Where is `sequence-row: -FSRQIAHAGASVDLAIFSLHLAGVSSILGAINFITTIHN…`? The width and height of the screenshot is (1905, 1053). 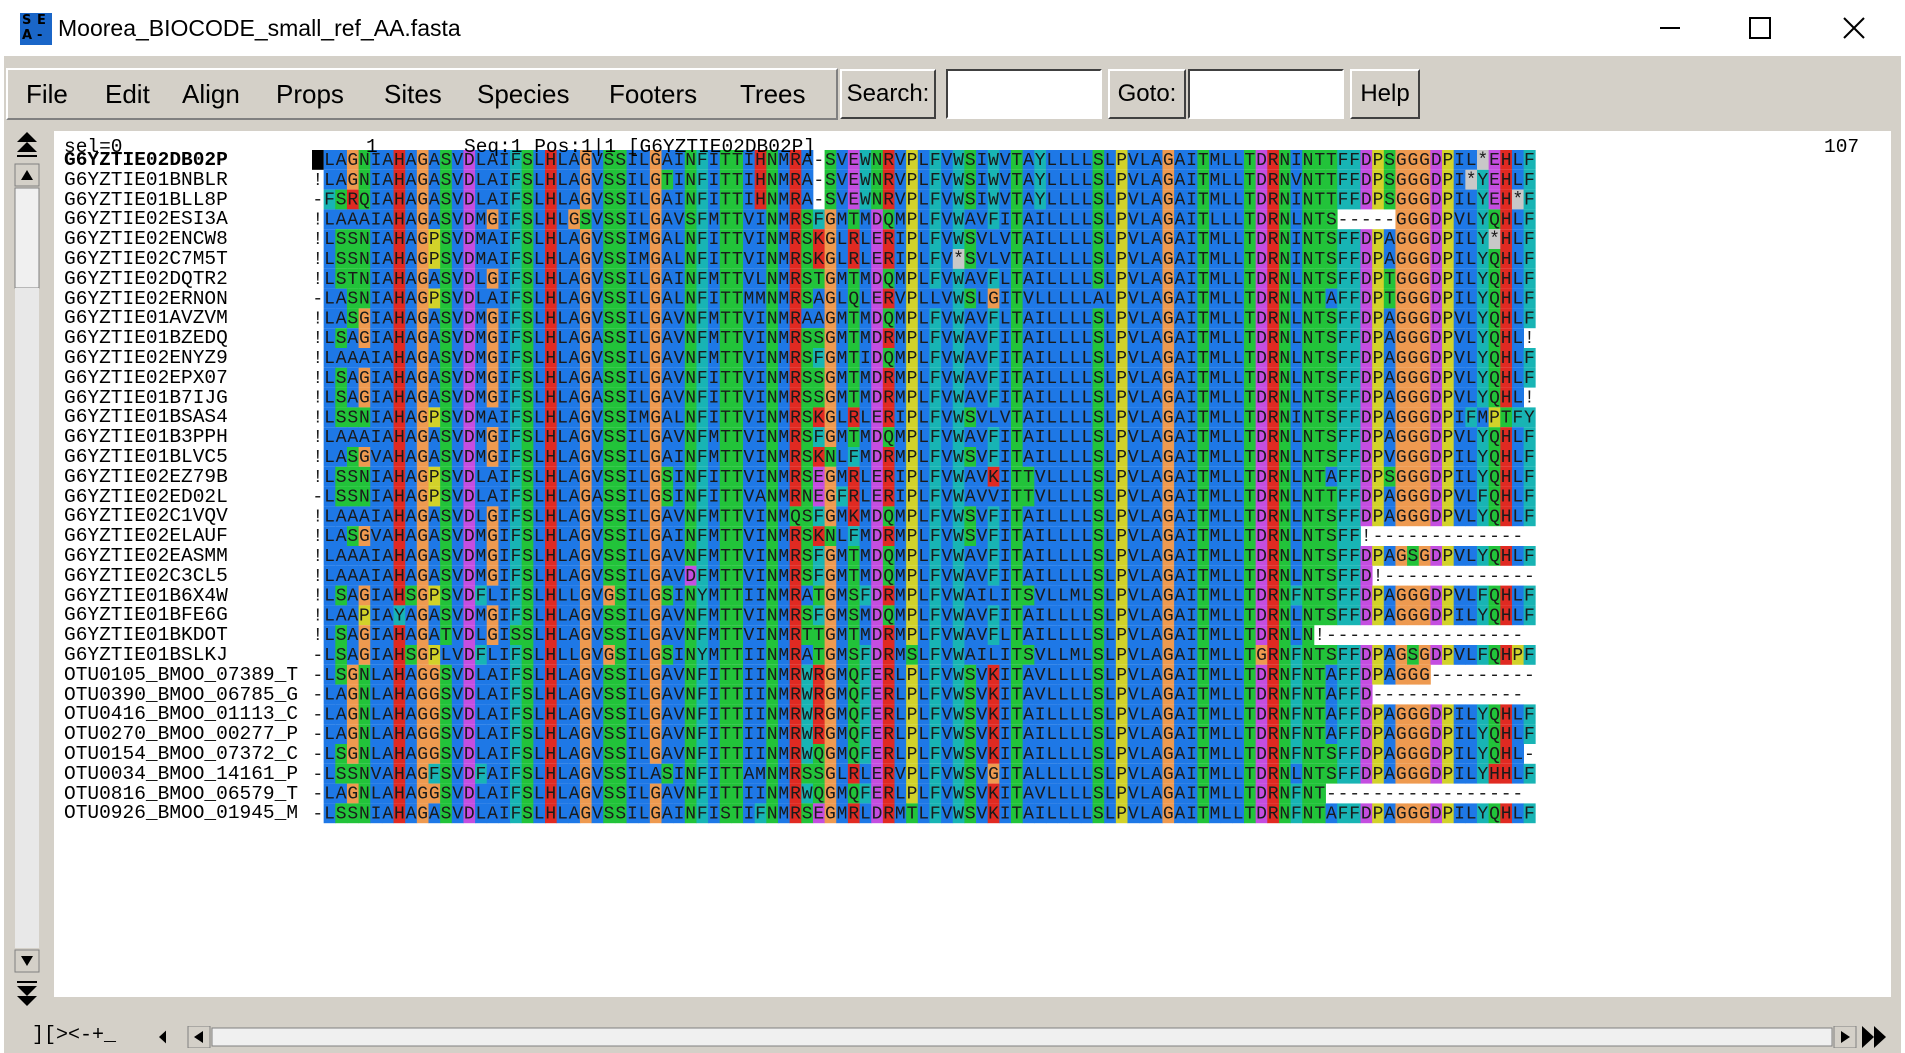 sequence-row: -FSRQIAHAGASVDLAIFSLHLAGVSSILGAINFITTIHN… is located at coordinates (924, 200).